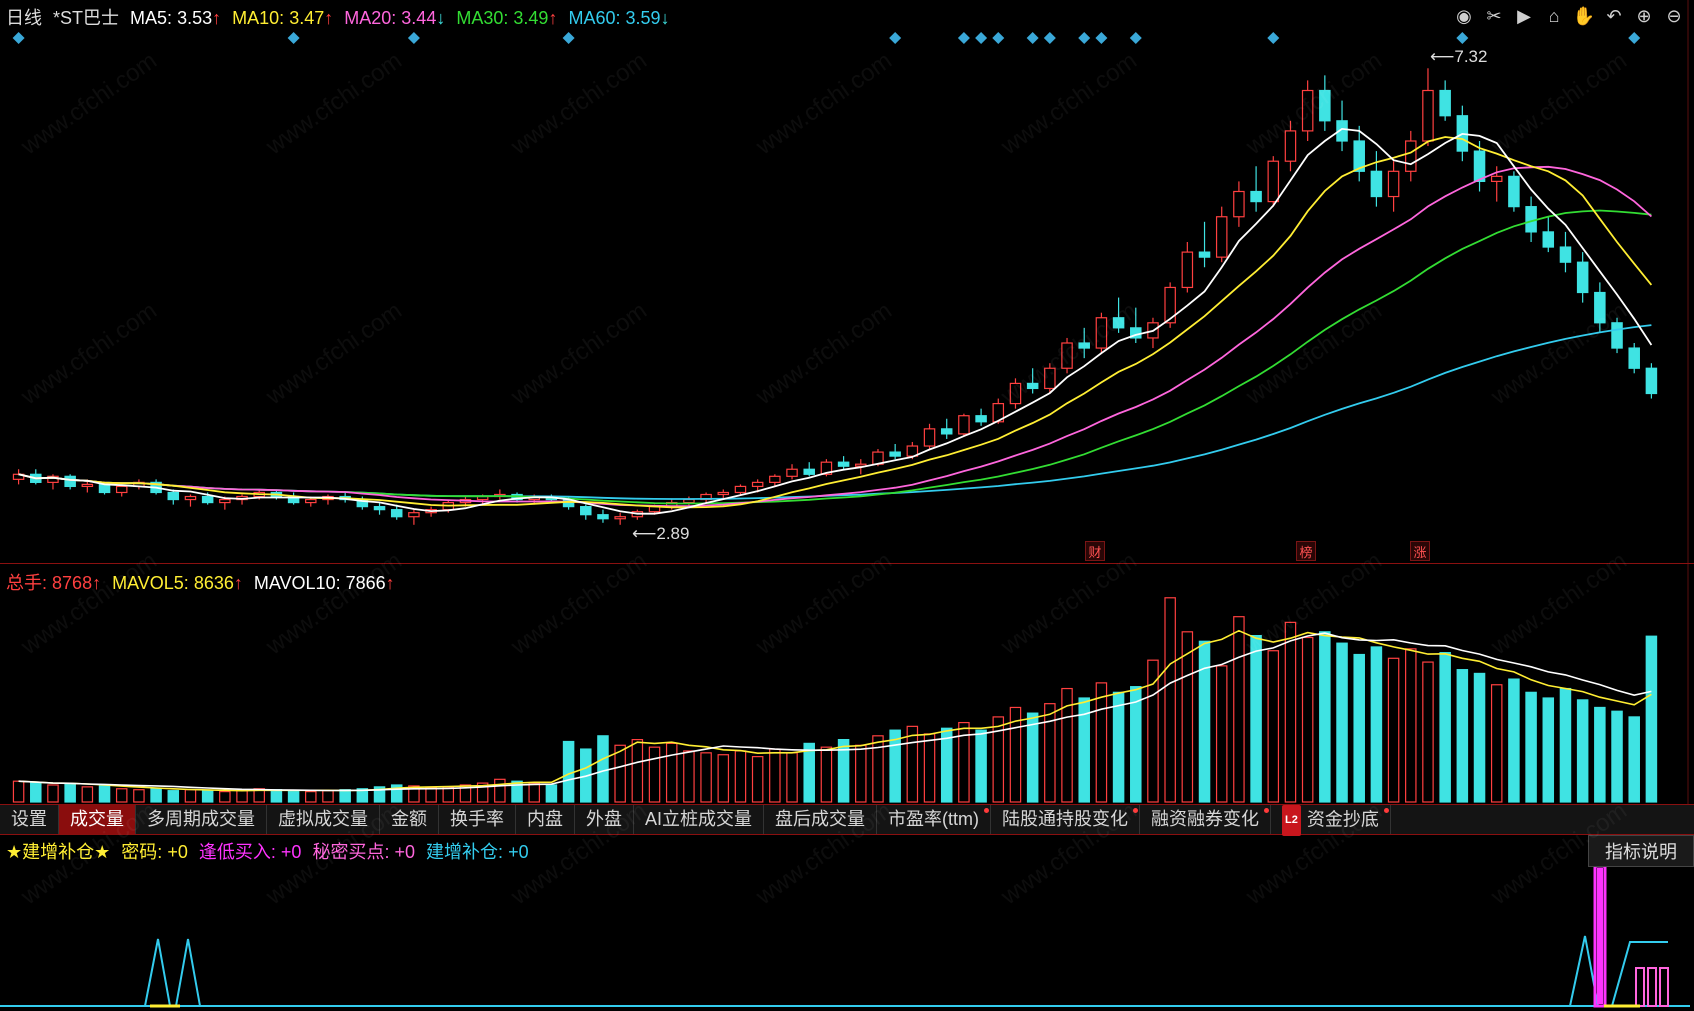  Describe the element at coordinates (604, 819) in the screenshot. I see `tab-7: 外盘` at that location.